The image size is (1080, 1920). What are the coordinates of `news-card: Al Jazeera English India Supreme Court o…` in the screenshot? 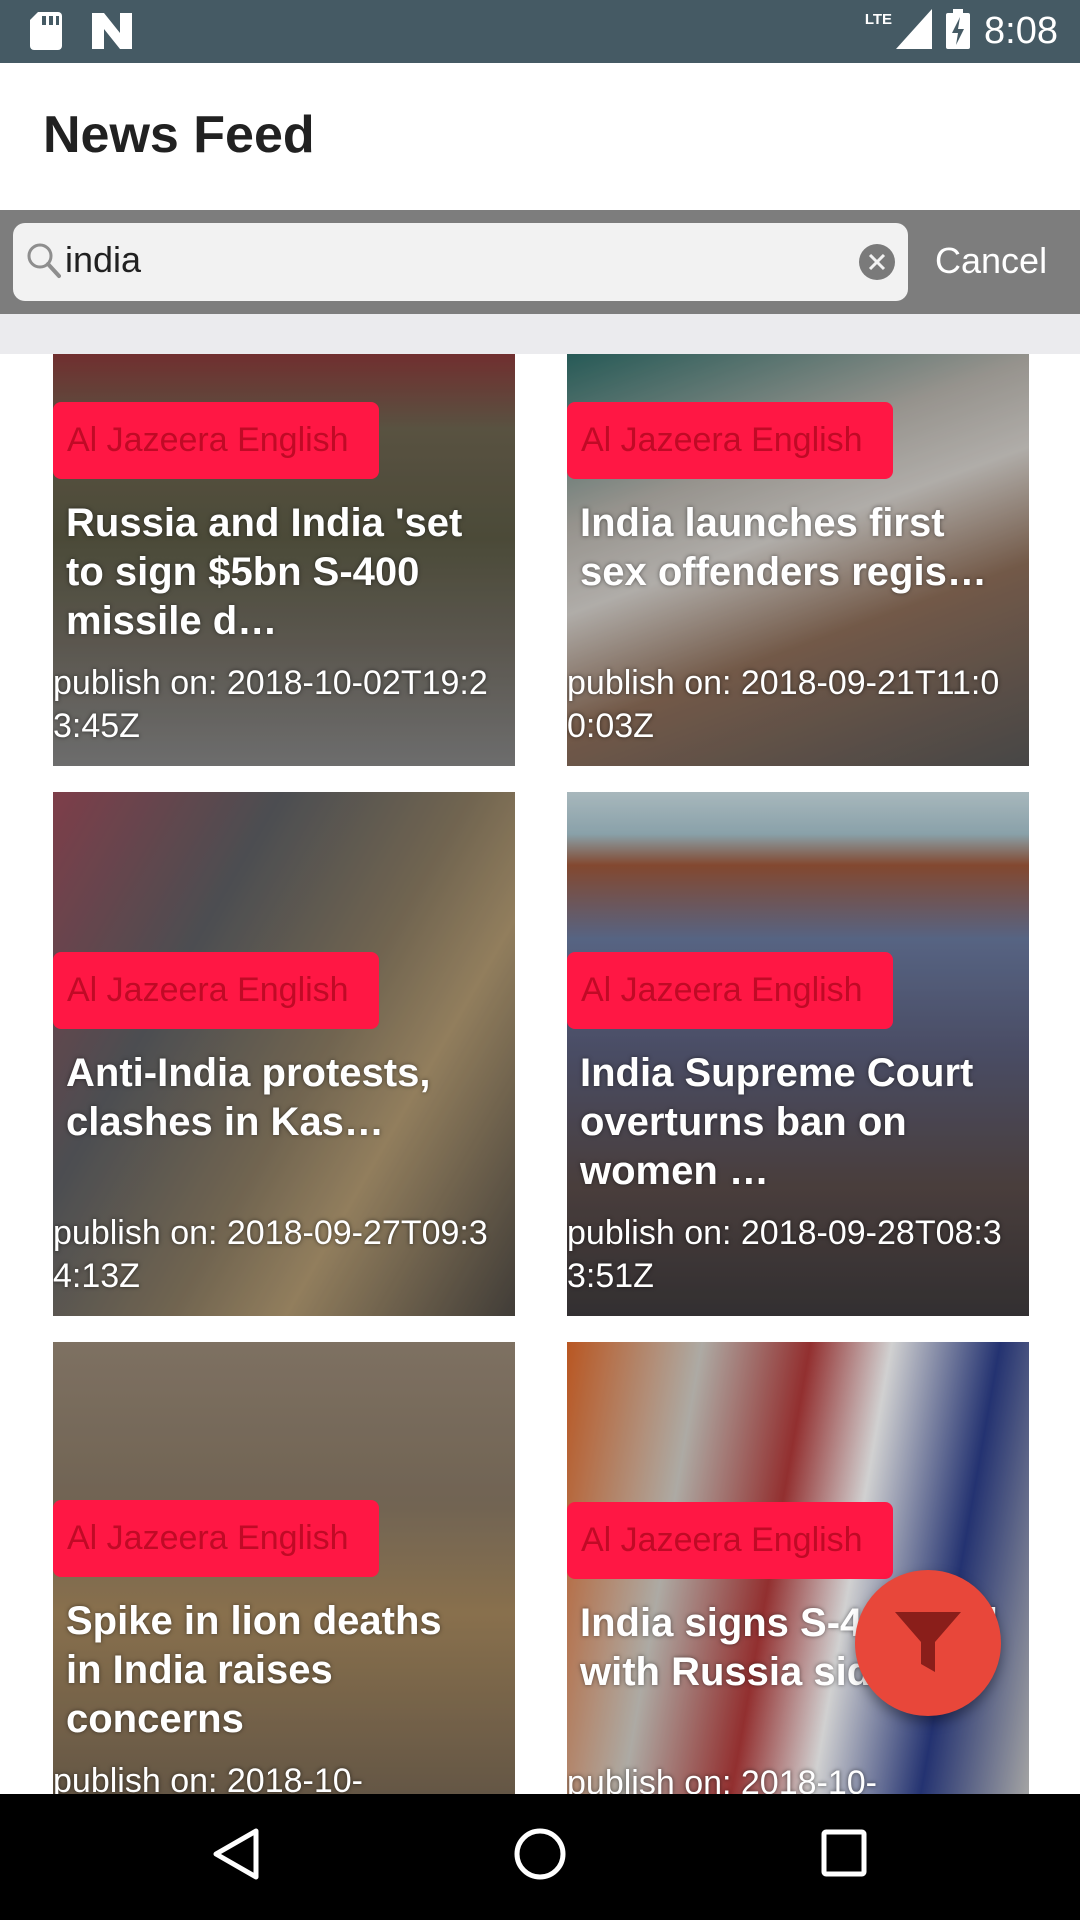 It's located at (798, 1054).